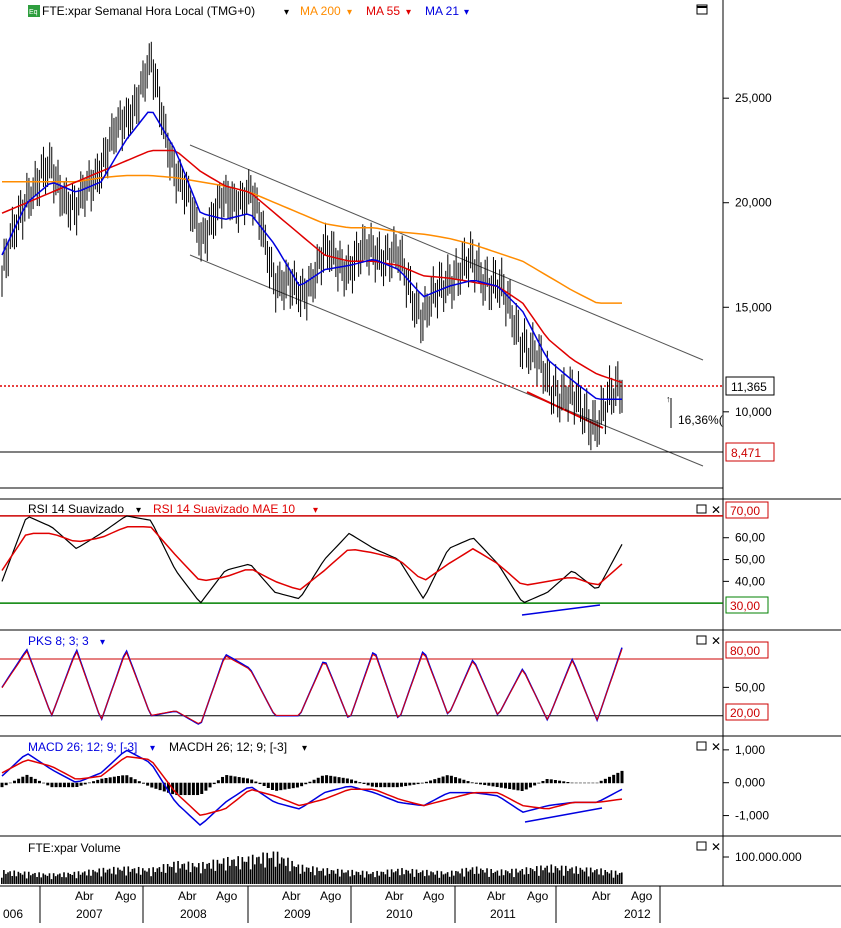 The image size is (841, 928). I want to click on rsi-legend: RSI 14 Suavizado, so click(76, 509).